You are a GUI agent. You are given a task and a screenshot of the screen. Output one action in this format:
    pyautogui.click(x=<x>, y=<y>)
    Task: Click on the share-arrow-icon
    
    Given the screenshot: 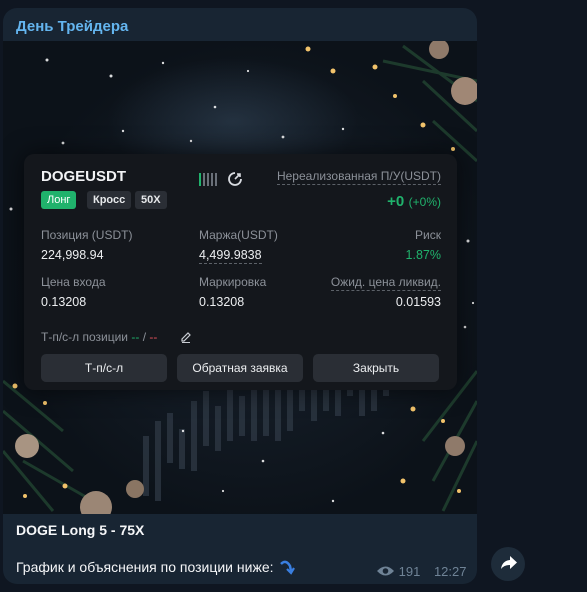 What is the action you would take?
    pyautogui.click(x=509, y=562)
    